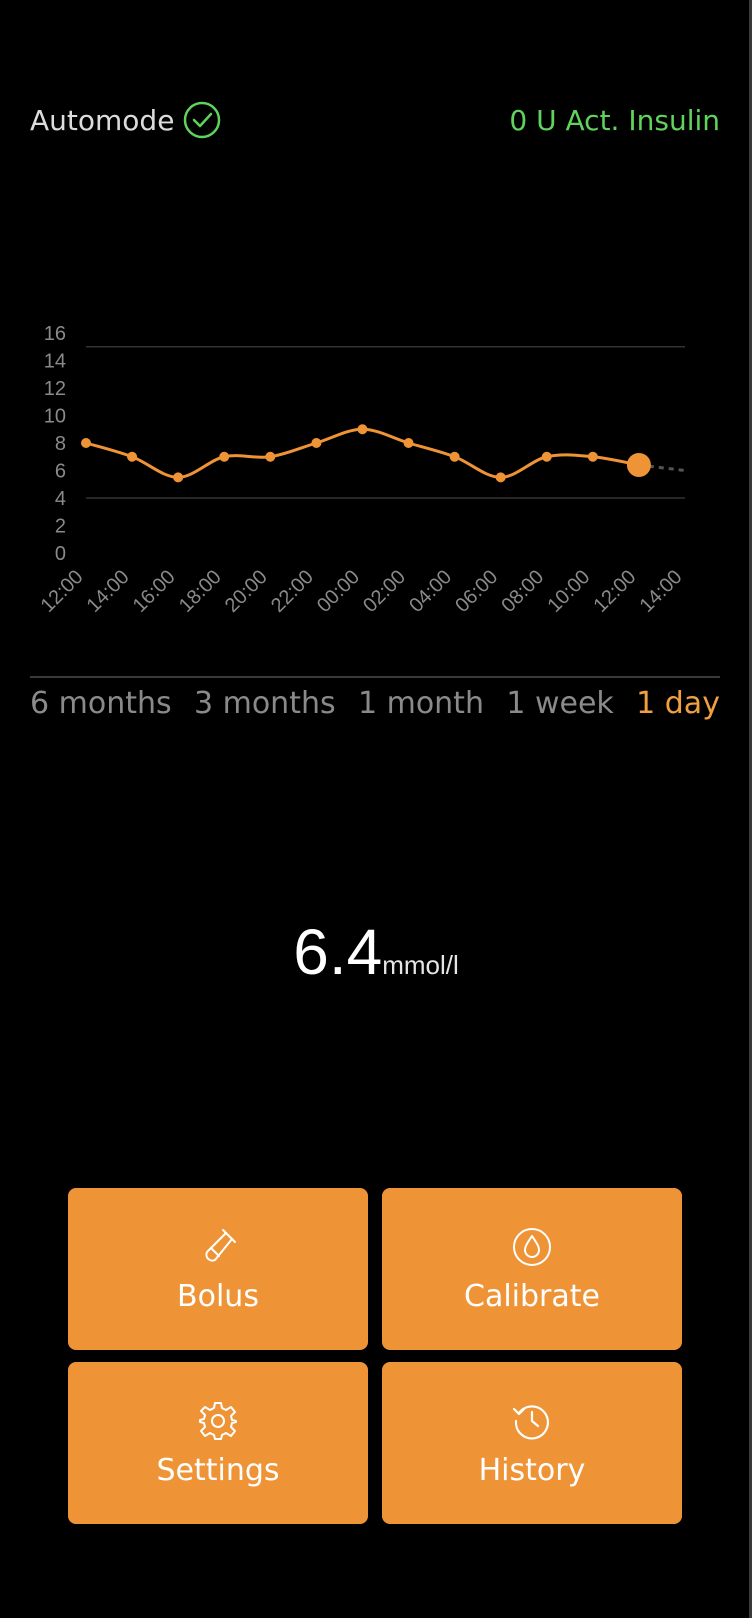 This screenshot has width=752, height=1618. Describe the element at coordinates (292, 591) in the screenshot. I see `x-tick-label: 22:00` at that location.